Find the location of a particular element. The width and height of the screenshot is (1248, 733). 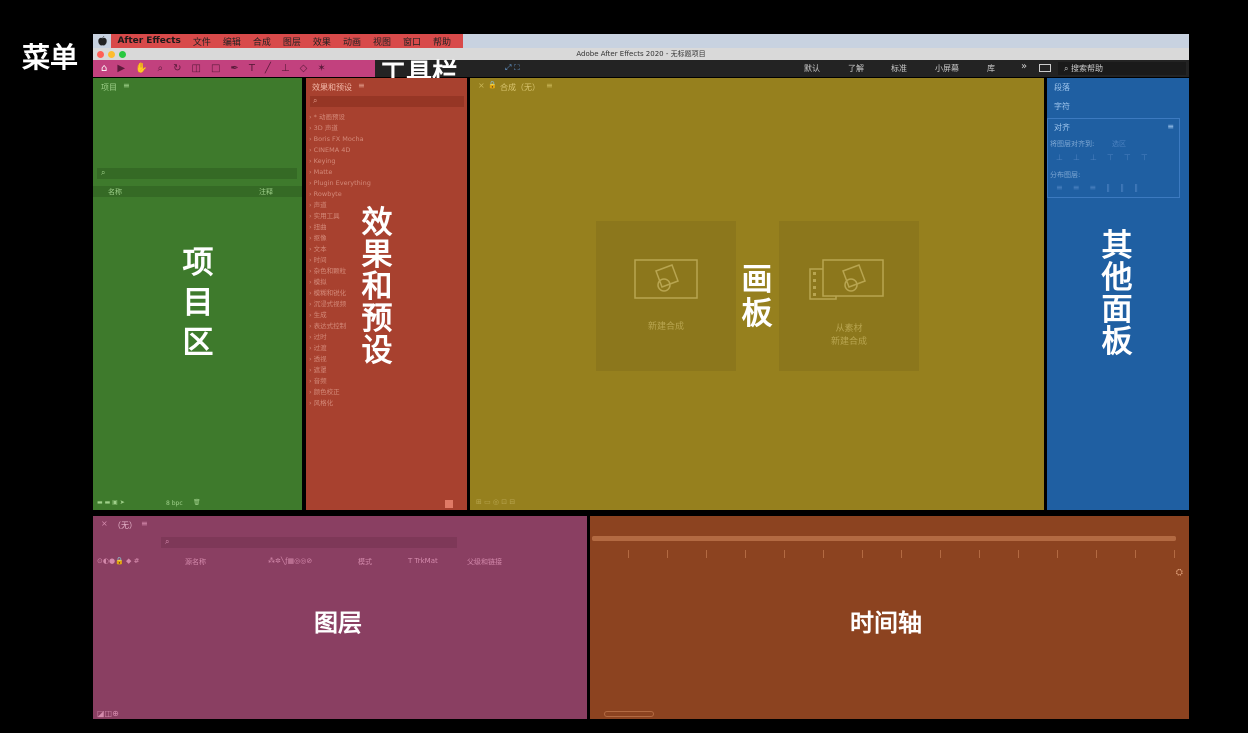

zoom-tool-icon: ⌕ is located at coordinates (161, 68).